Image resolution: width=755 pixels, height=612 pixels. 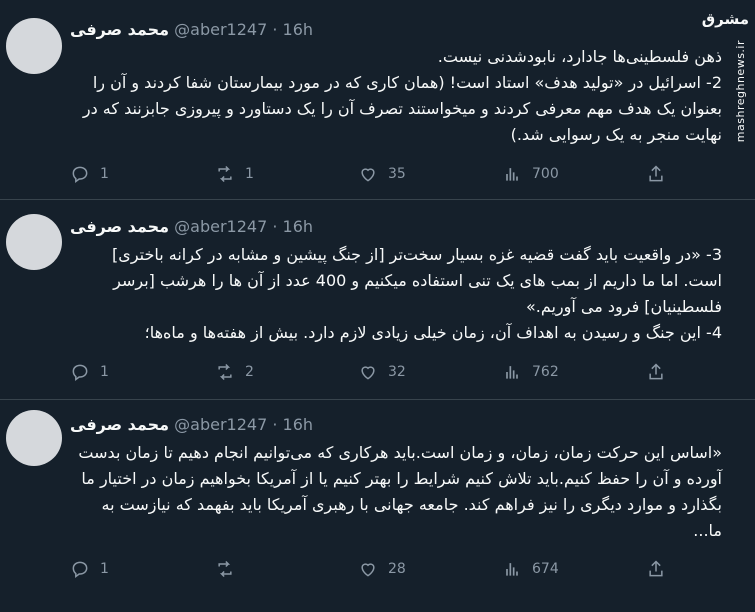 I want to click on retweet-count: 1, so click(x=249, y=174).